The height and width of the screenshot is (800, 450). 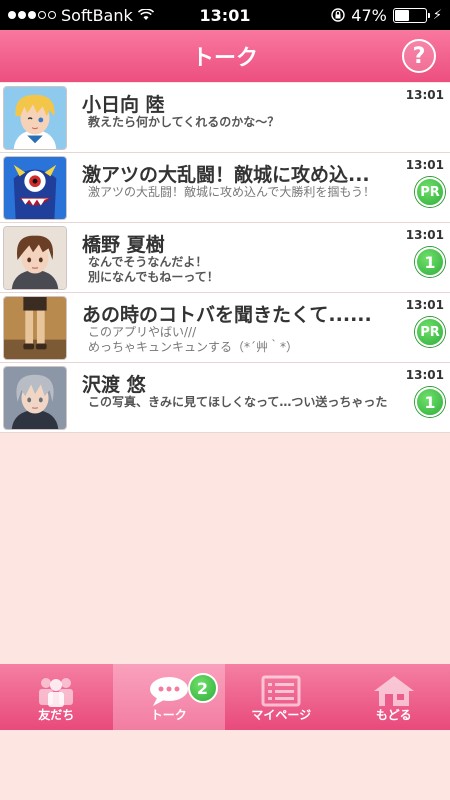 I want to click on blond-boy-avatar, so click(x=35, y=118).